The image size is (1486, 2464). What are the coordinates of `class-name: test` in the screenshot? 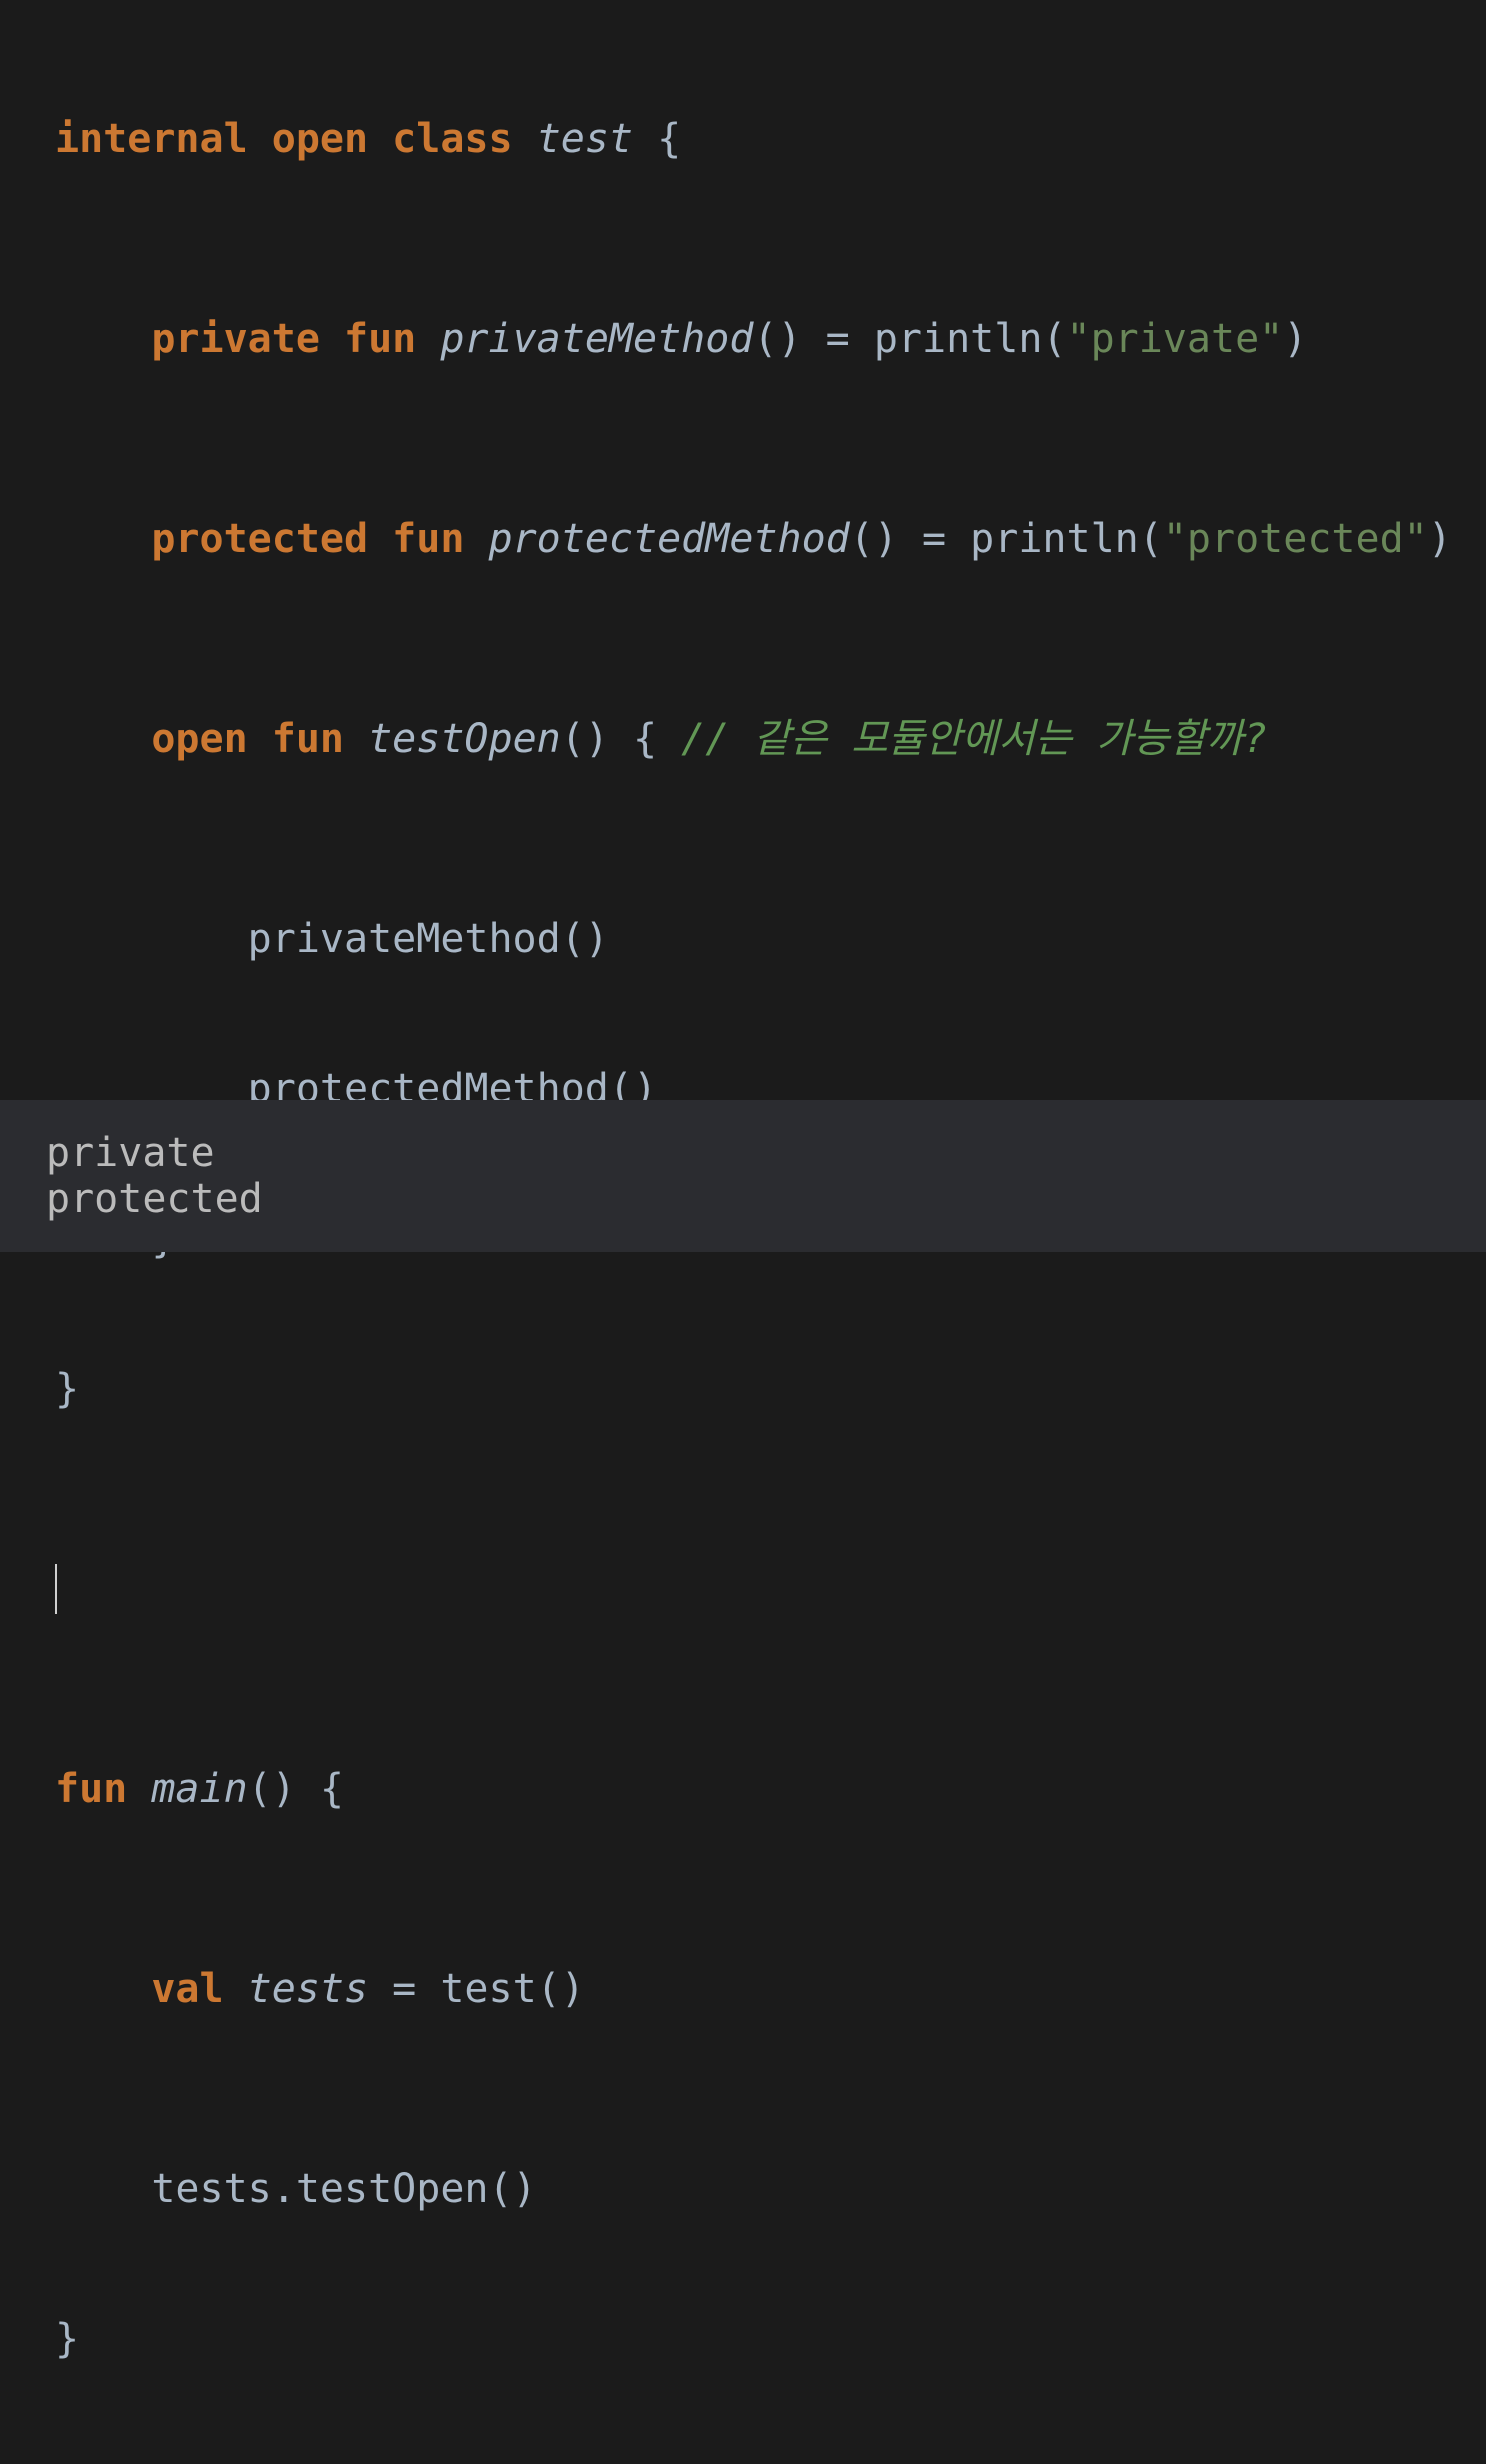 It's located at (585, 139).